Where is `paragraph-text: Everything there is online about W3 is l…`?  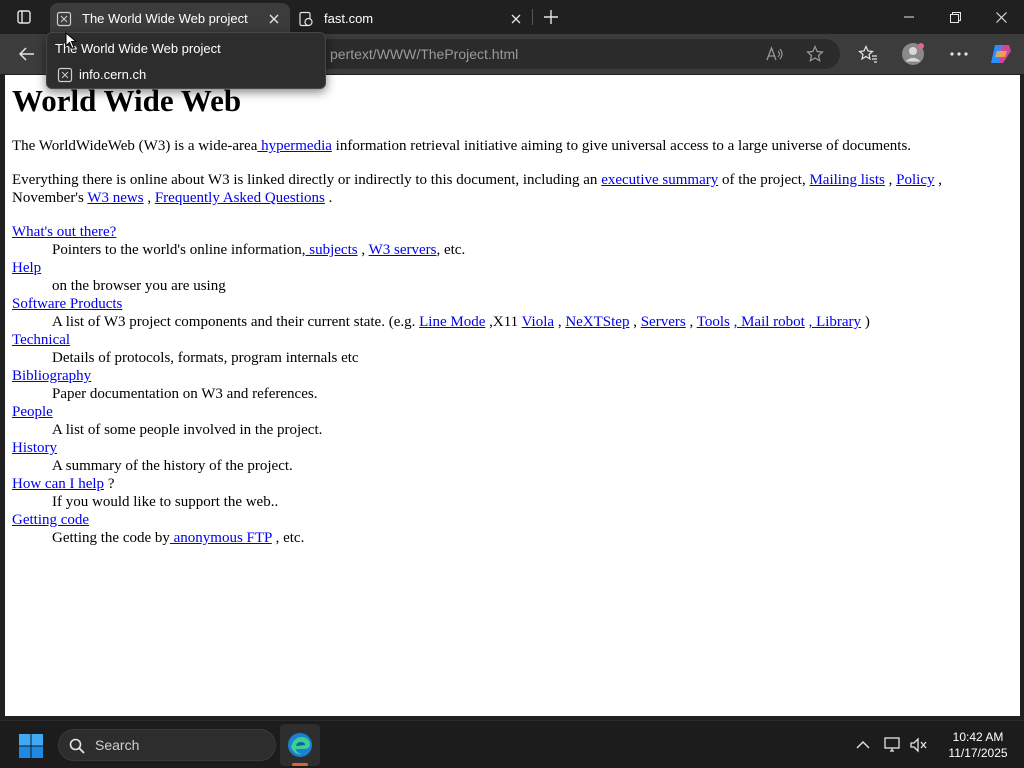
paragraph-text: Everything there is online about W3 is l… is located at coordinates (307, 180).